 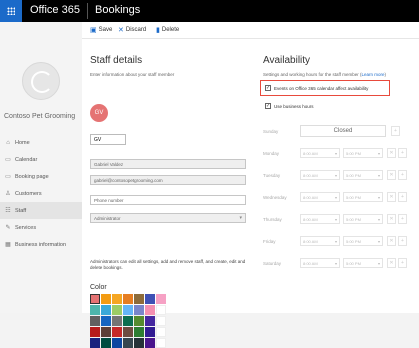 What do you see at coordinates (40, 116) in the screenshot?
I see `business-name: Contoso Pet Grooming` at bounding box center [40, 116].